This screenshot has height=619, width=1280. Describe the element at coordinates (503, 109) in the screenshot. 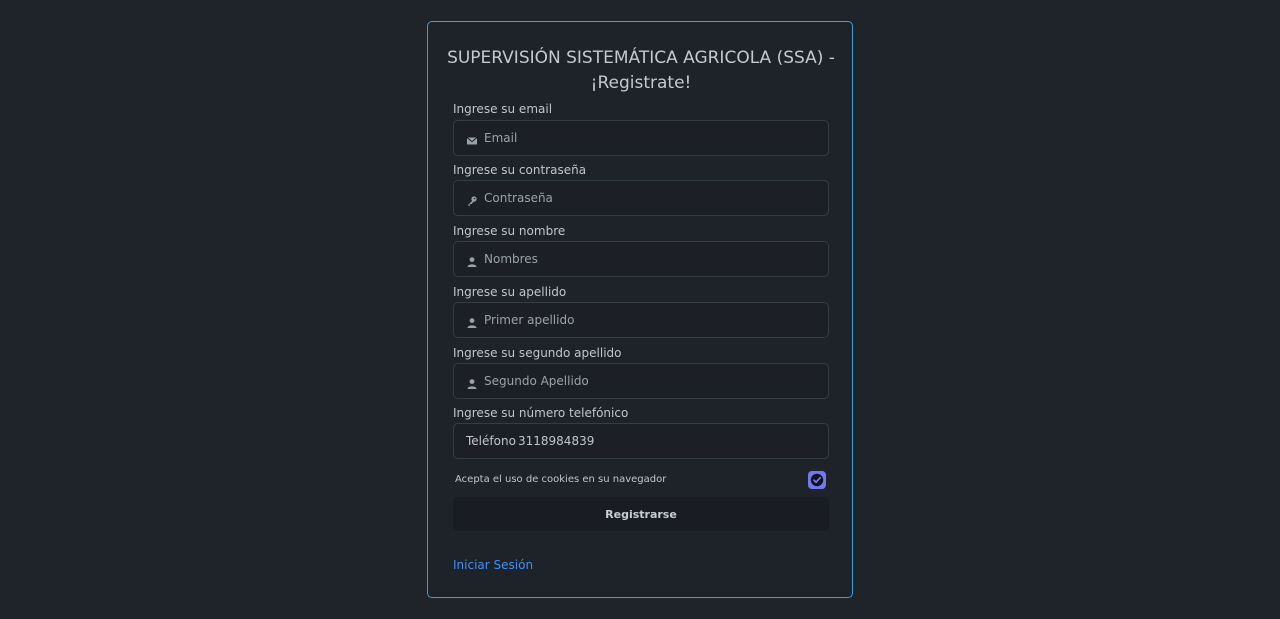

I see `email-label: Ingrese su email` at that location.